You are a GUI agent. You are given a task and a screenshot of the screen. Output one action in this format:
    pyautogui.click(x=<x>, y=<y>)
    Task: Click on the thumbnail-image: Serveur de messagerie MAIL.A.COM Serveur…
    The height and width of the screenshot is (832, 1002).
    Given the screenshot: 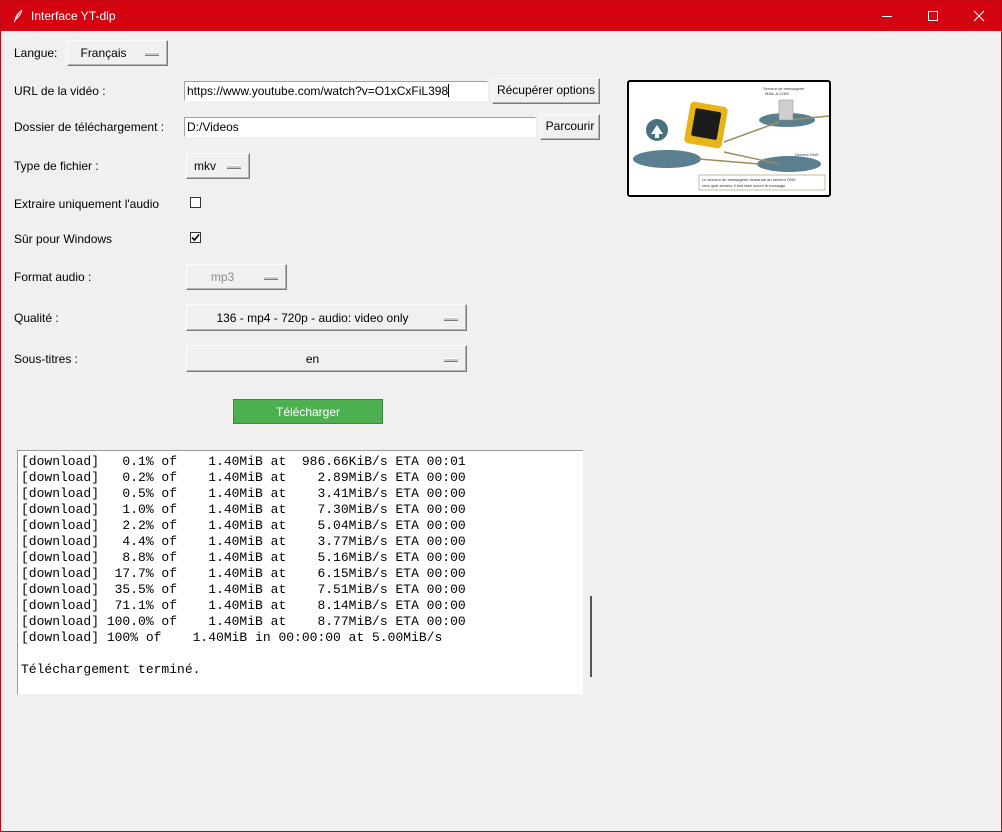 What is the action you would take?
    pyautogui.click(x=729, y=138)
    